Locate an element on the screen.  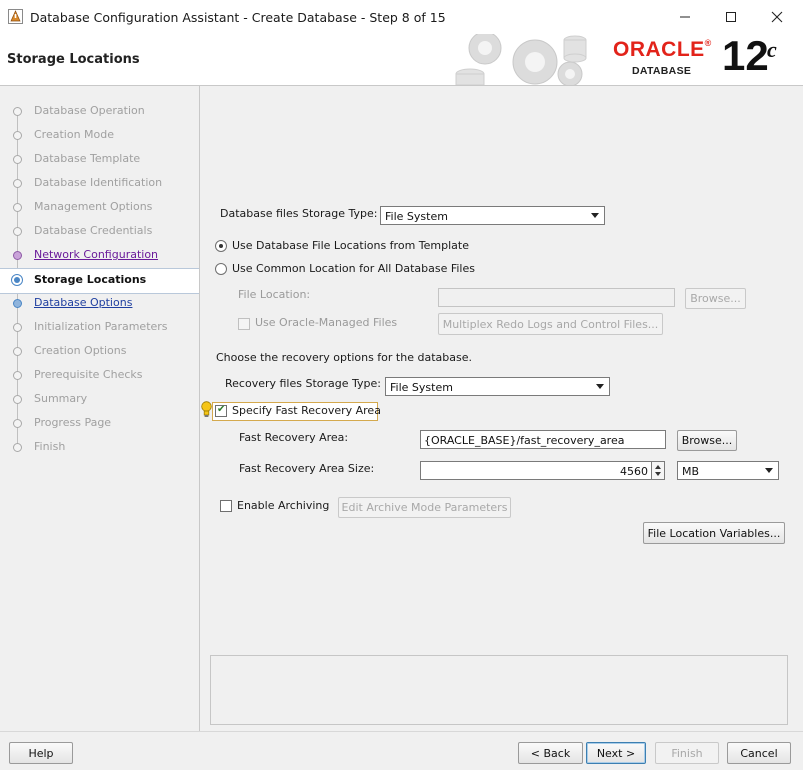
storage-type-value: File System is located at coordinates (416, 216).